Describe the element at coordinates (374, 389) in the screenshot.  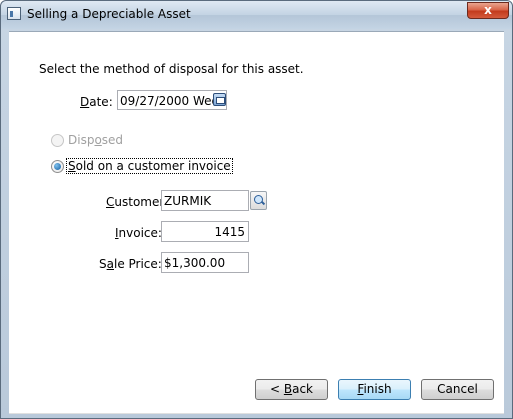
I see `finish-button: Finish` at that location.